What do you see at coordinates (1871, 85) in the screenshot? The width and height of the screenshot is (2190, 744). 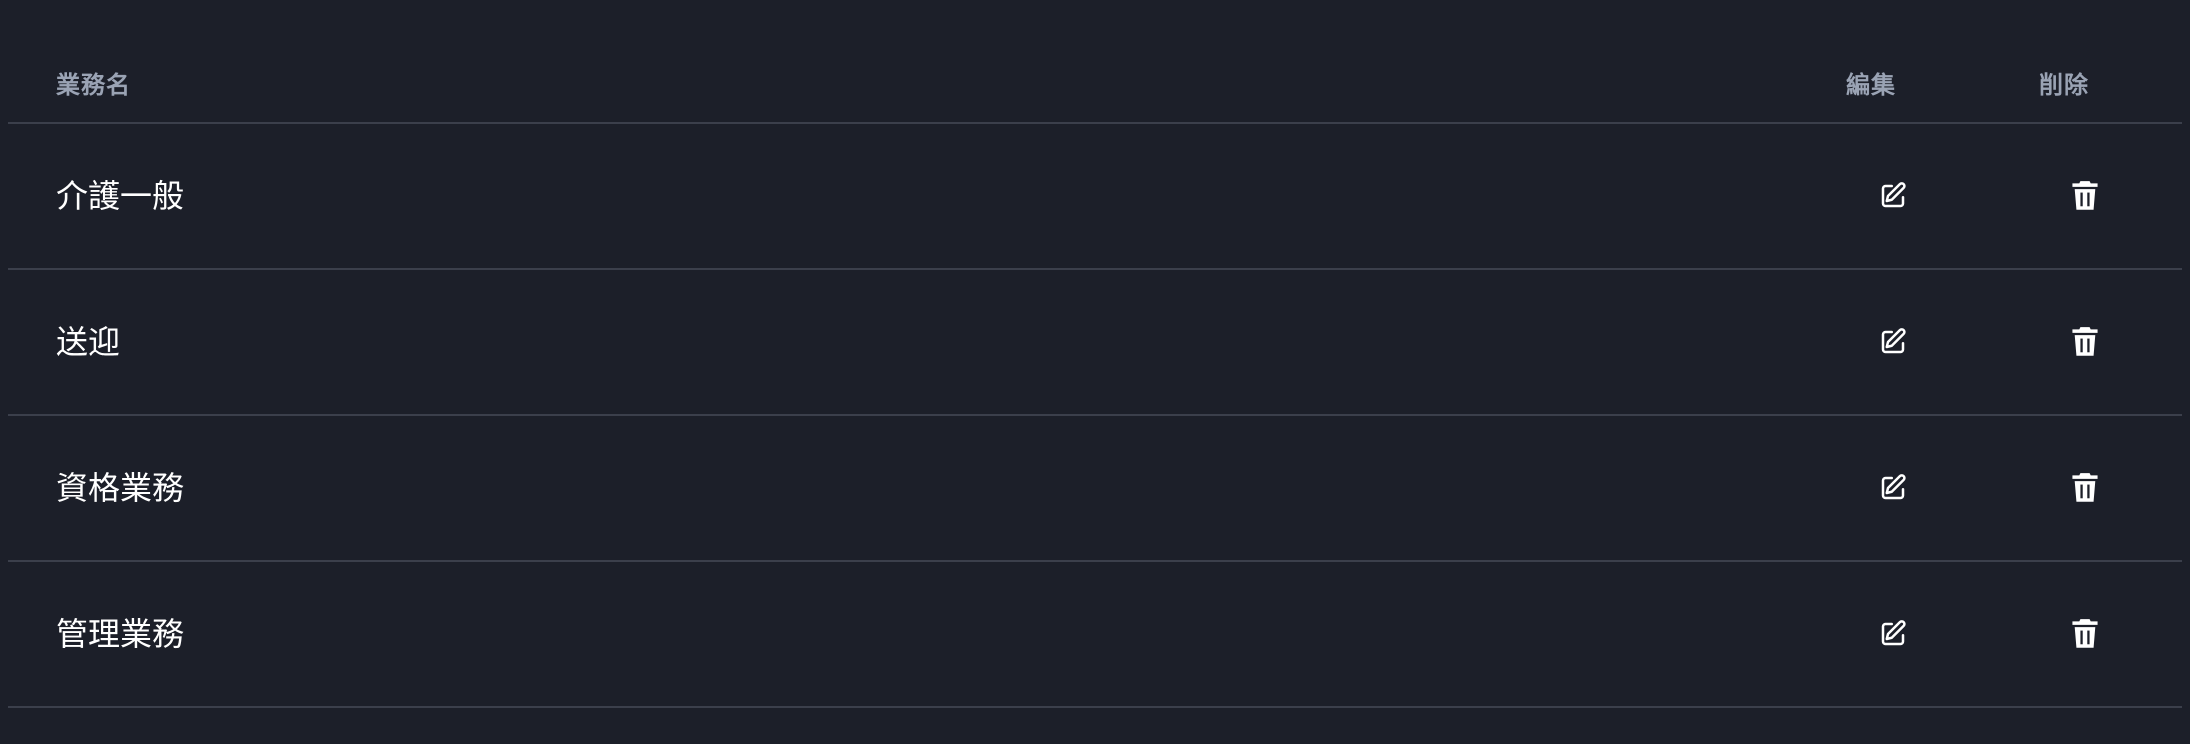 I see `column-header-edit: 編集` at bounding box center [1871, 85].